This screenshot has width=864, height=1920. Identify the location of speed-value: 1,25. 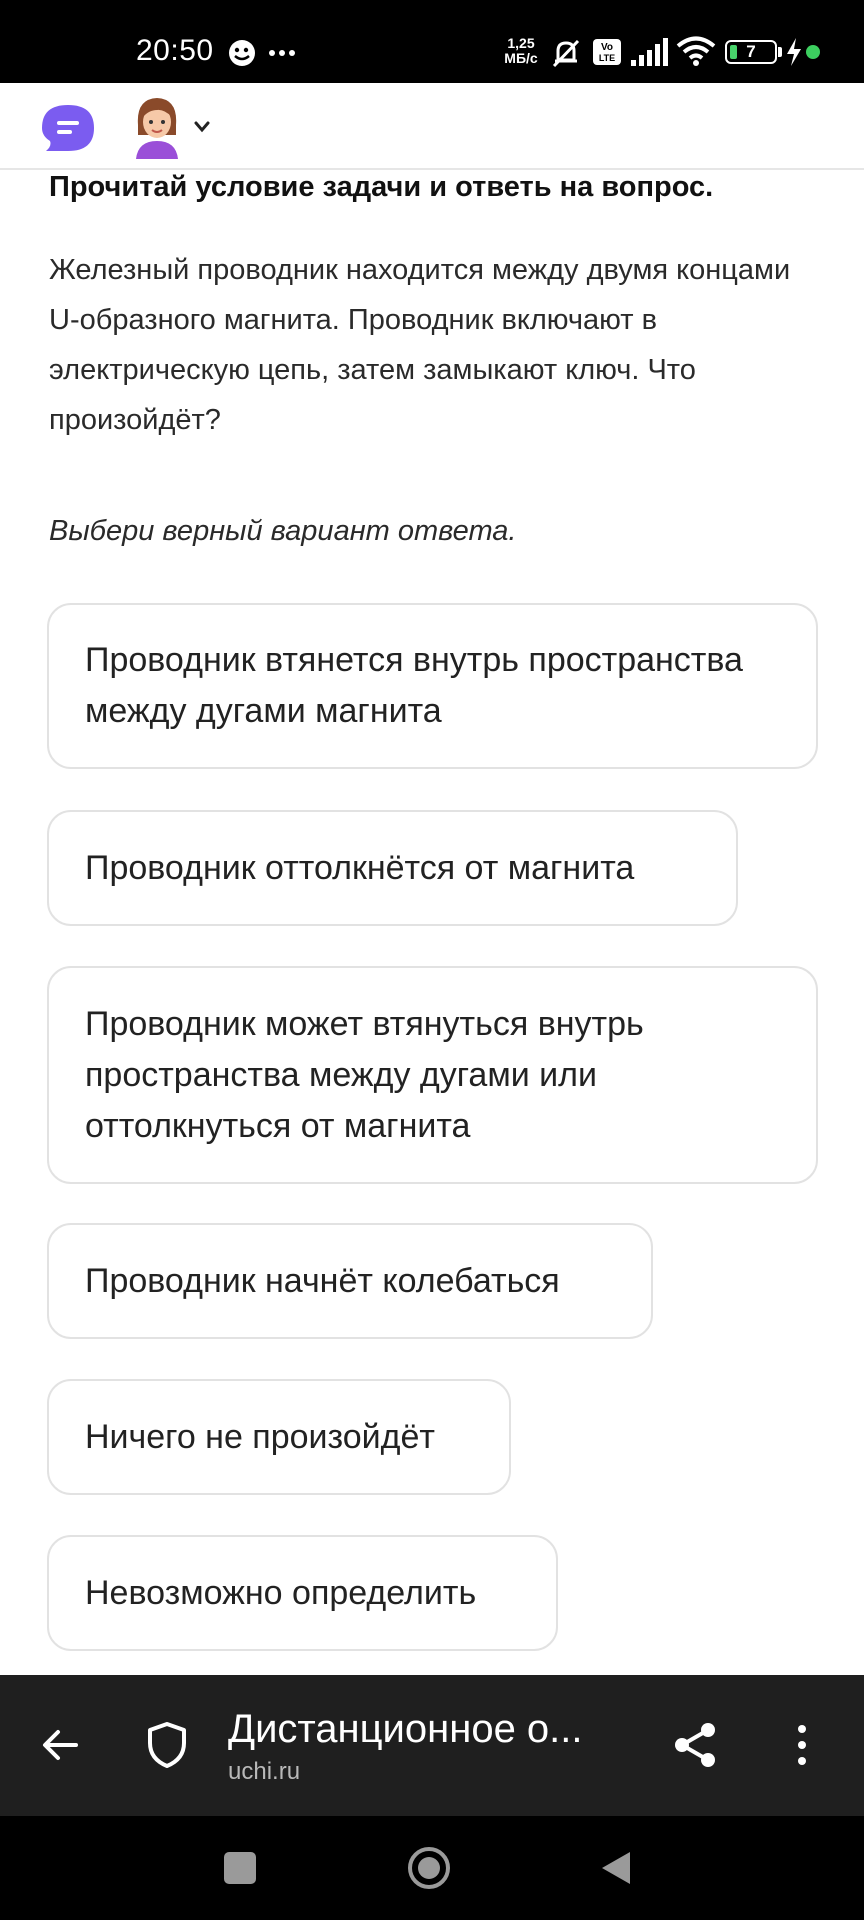
(521, 43).